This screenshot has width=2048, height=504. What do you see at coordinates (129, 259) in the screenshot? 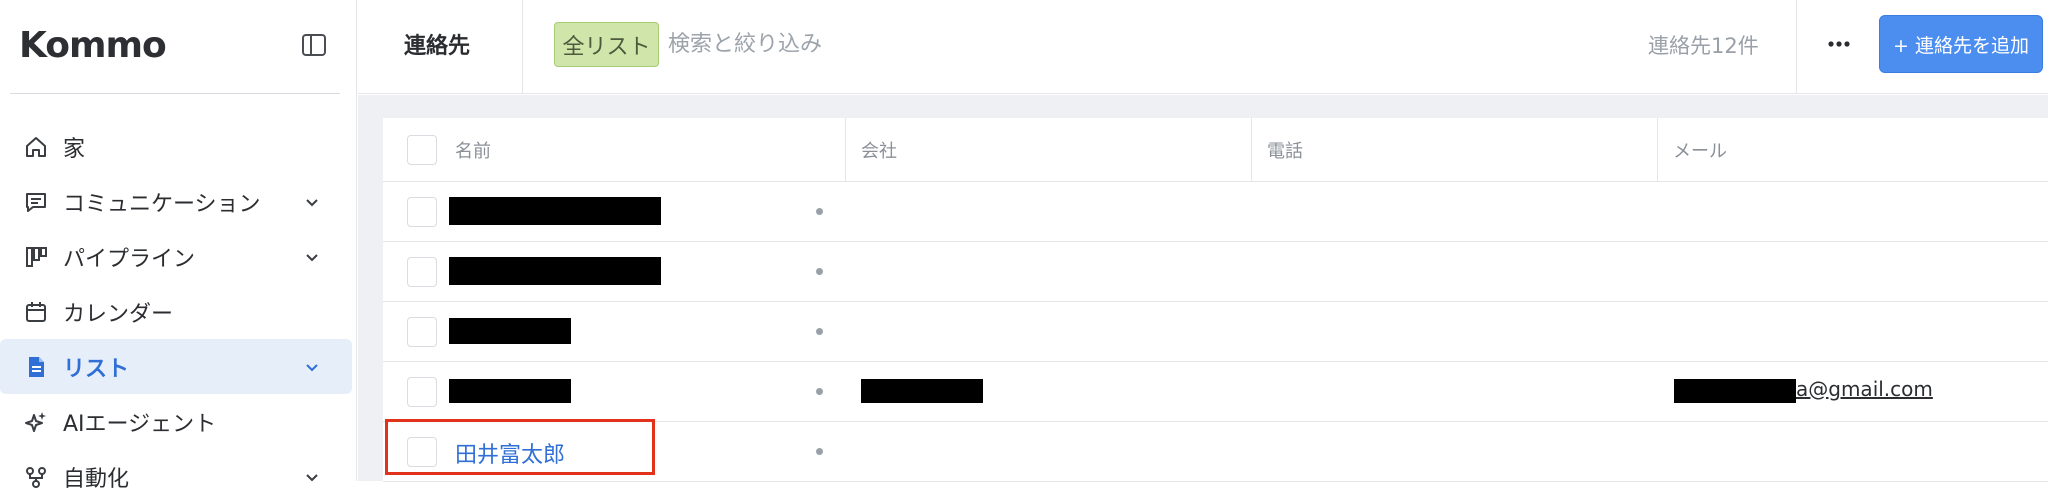
I see `sidebar-item-label: パイプライン` at bounding box center [129, 259].